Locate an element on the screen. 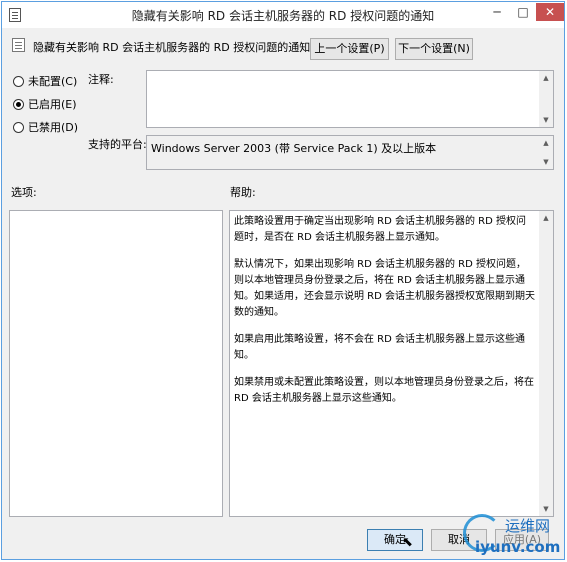  comment-textarea: ▲ ▼ is located at coordinates (350, 99).